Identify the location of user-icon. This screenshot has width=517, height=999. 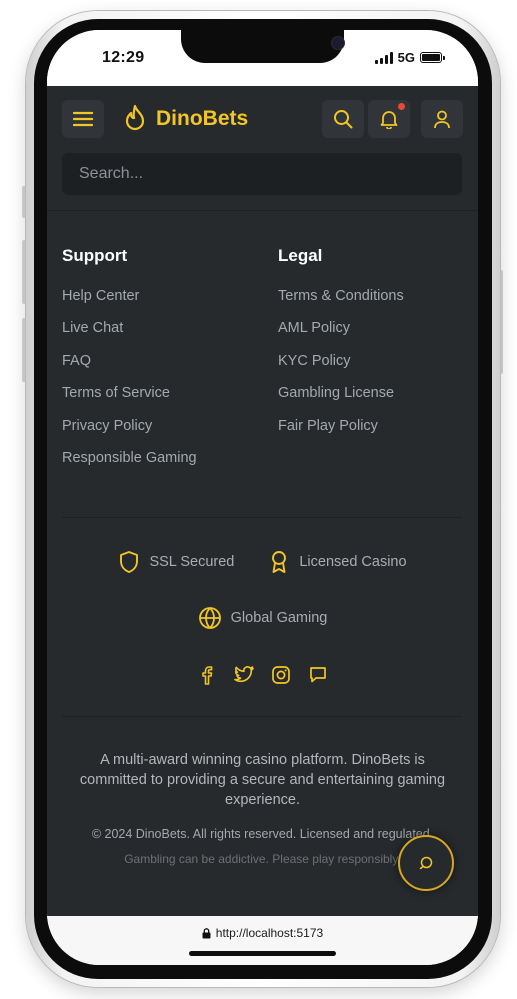
(442, 119).